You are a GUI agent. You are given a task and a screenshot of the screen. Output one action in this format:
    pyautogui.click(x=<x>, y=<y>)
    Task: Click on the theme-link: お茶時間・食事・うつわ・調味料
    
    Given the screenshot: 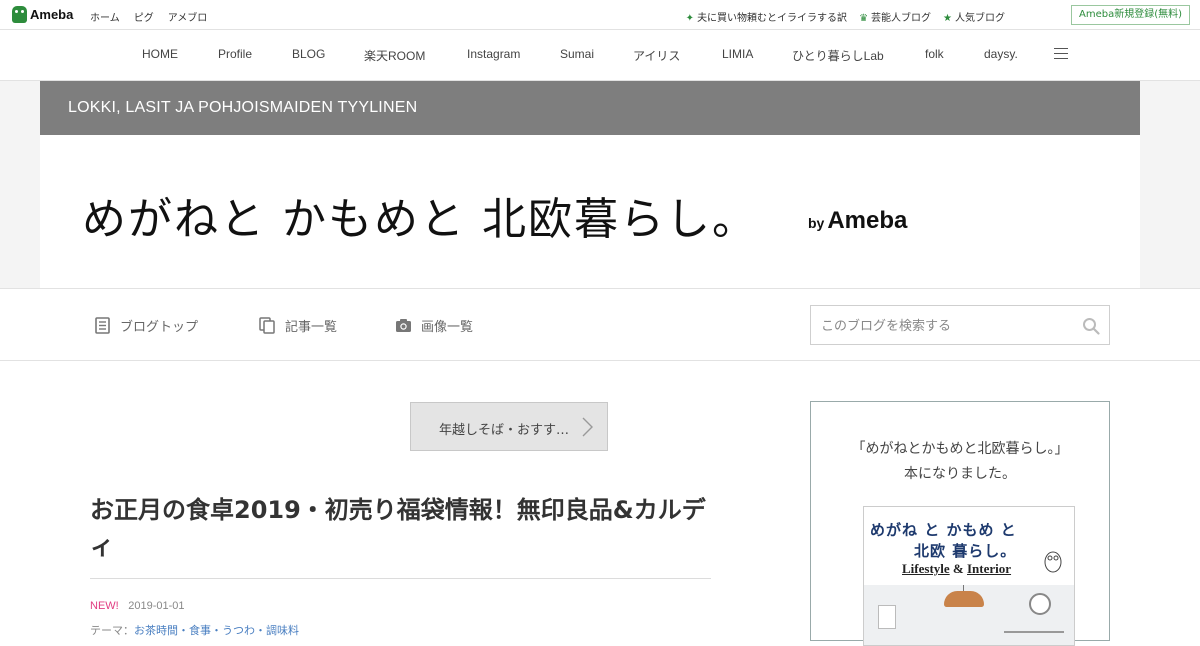 What is the action you would take?
    pyautogui.click(x=216, y=630)
    